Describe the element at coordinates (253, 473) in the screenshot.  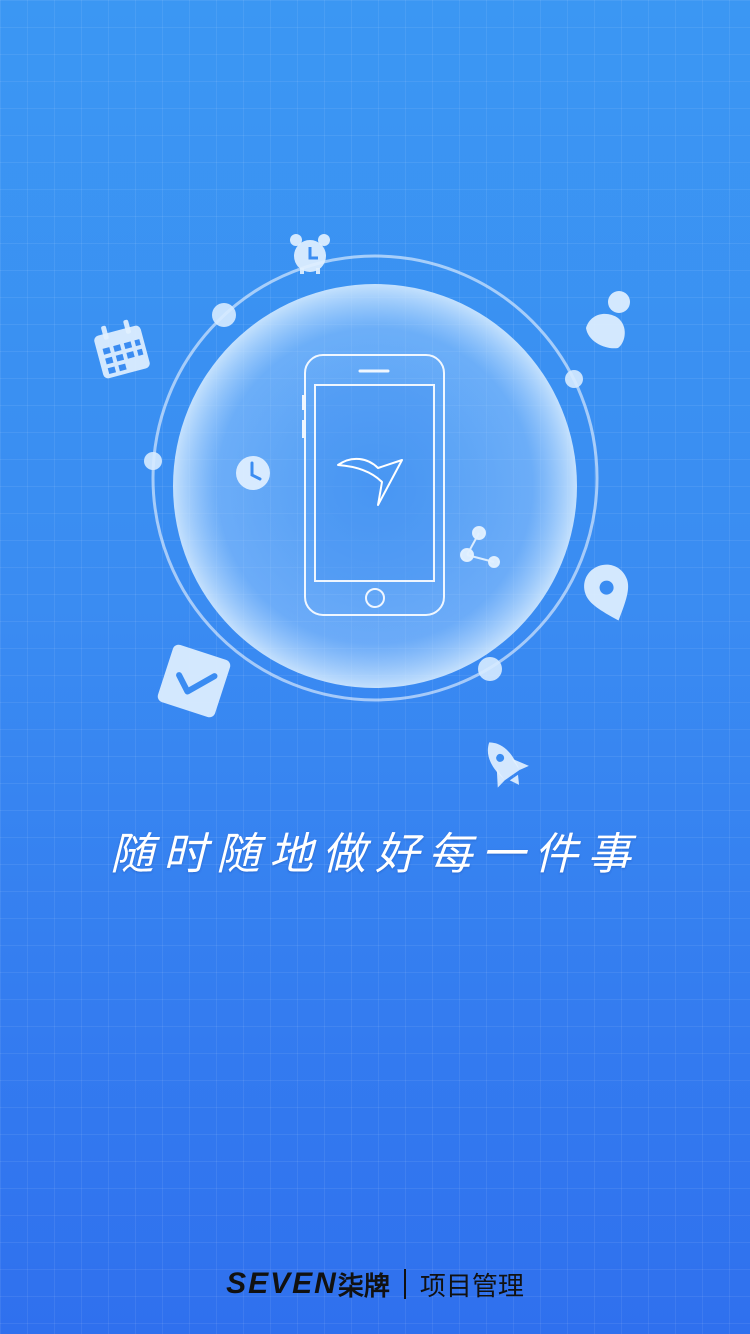
I see `clock-icon` at that location.